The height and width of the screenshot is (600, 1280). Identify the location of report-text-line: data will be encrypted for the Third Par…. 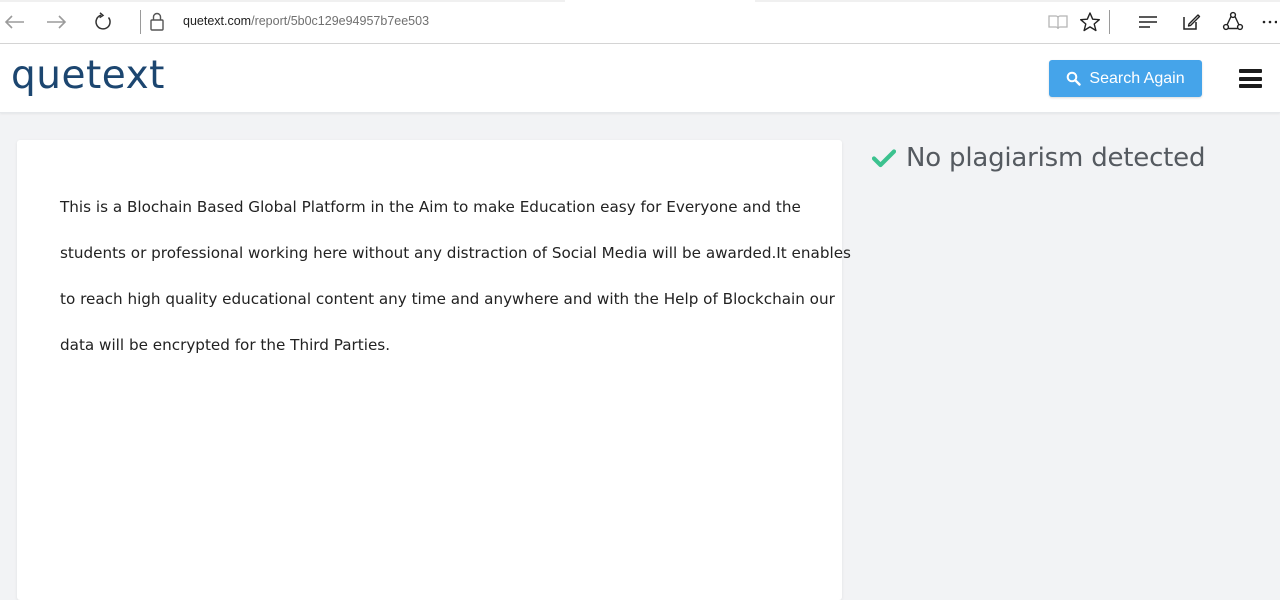
(225, 345).